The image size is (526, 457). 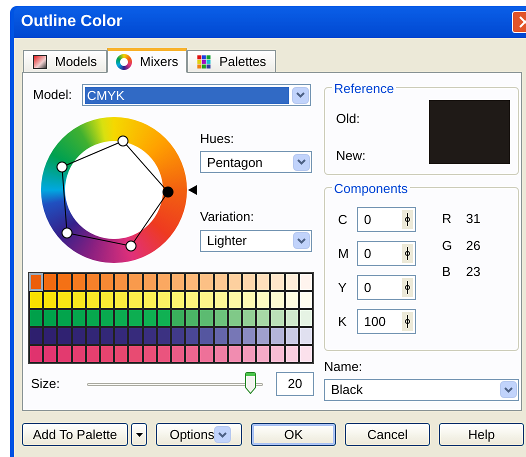 I want to click on dialog-button: Cancel, so click(x=387, y=434).